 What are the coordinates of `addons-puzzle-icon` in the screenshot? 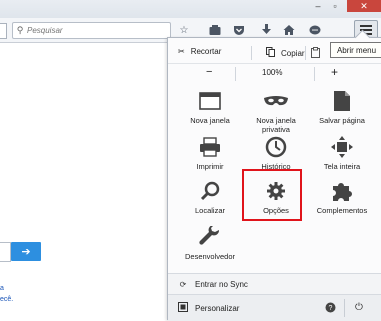 It's located at (342, 191).